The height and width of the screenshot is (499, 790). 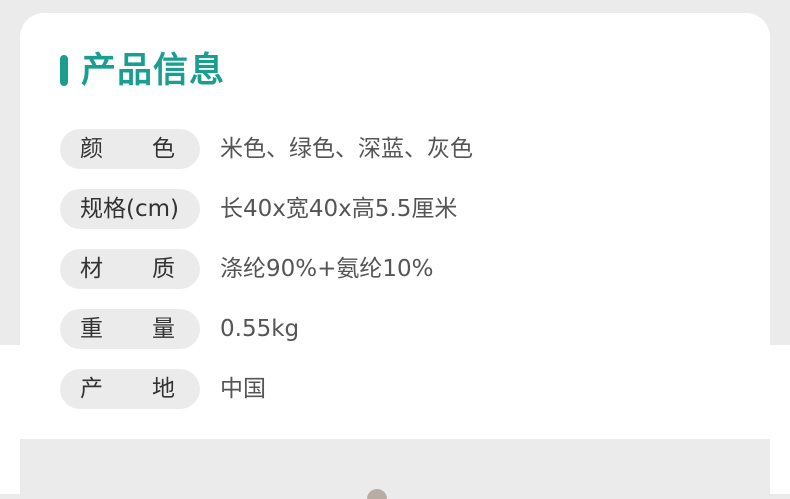 I want to click on product-image-panel, so click(x=395, y=466).